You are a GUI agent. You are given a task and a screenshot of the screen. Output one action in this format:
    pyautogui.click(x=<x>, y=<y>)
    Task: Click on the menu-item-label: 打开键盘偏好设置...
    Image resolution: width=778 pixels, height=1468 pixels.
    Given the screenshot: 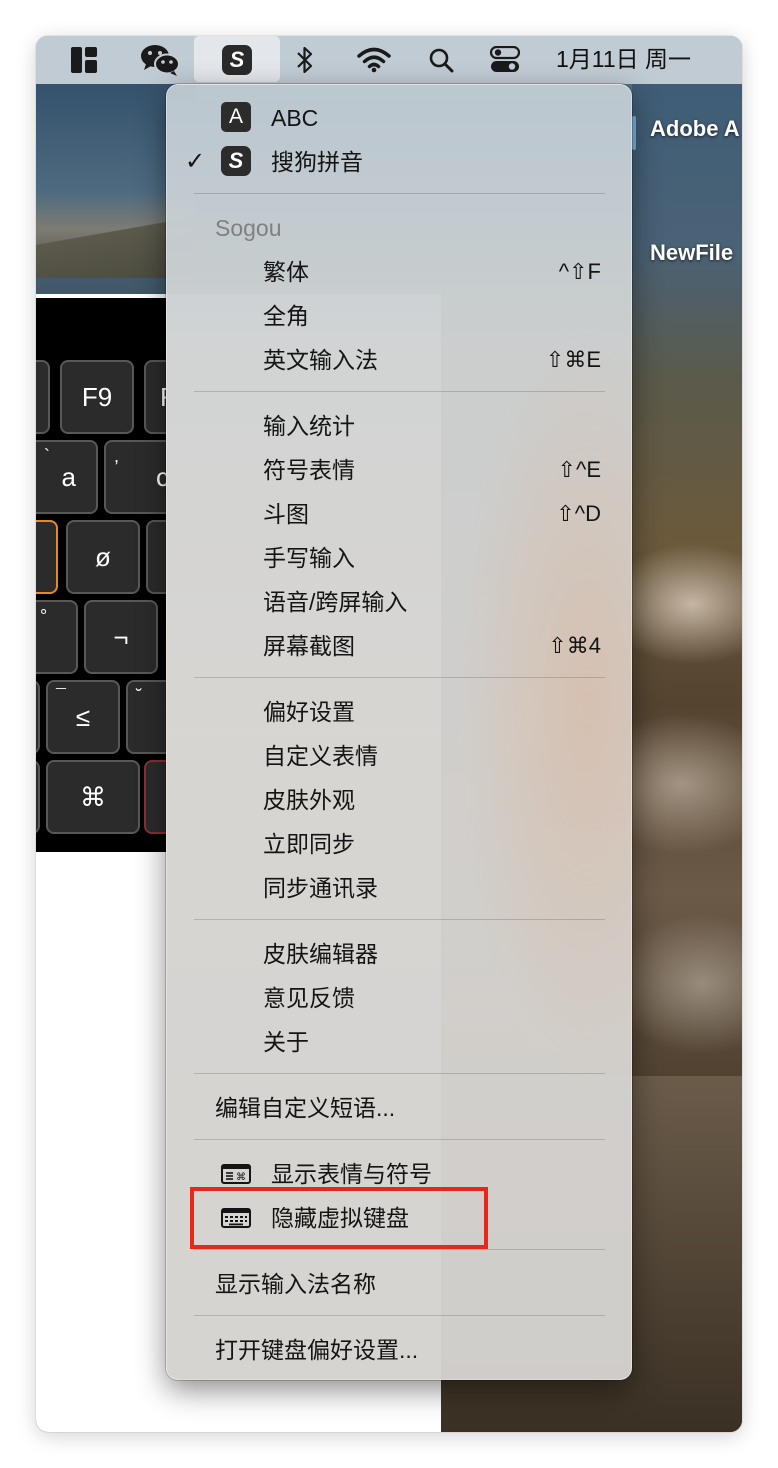 What is the action you would take?
    pyautogui.click(x=317, y=1350)
    